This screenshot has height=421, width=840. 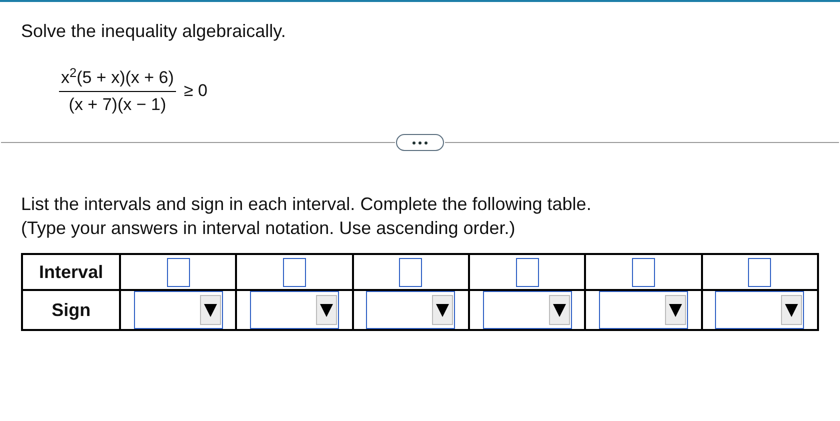 What do you see at coordinates (71, 310) in the screenshot?
I see `row-header: Sign` at bounding box center [71, 310].